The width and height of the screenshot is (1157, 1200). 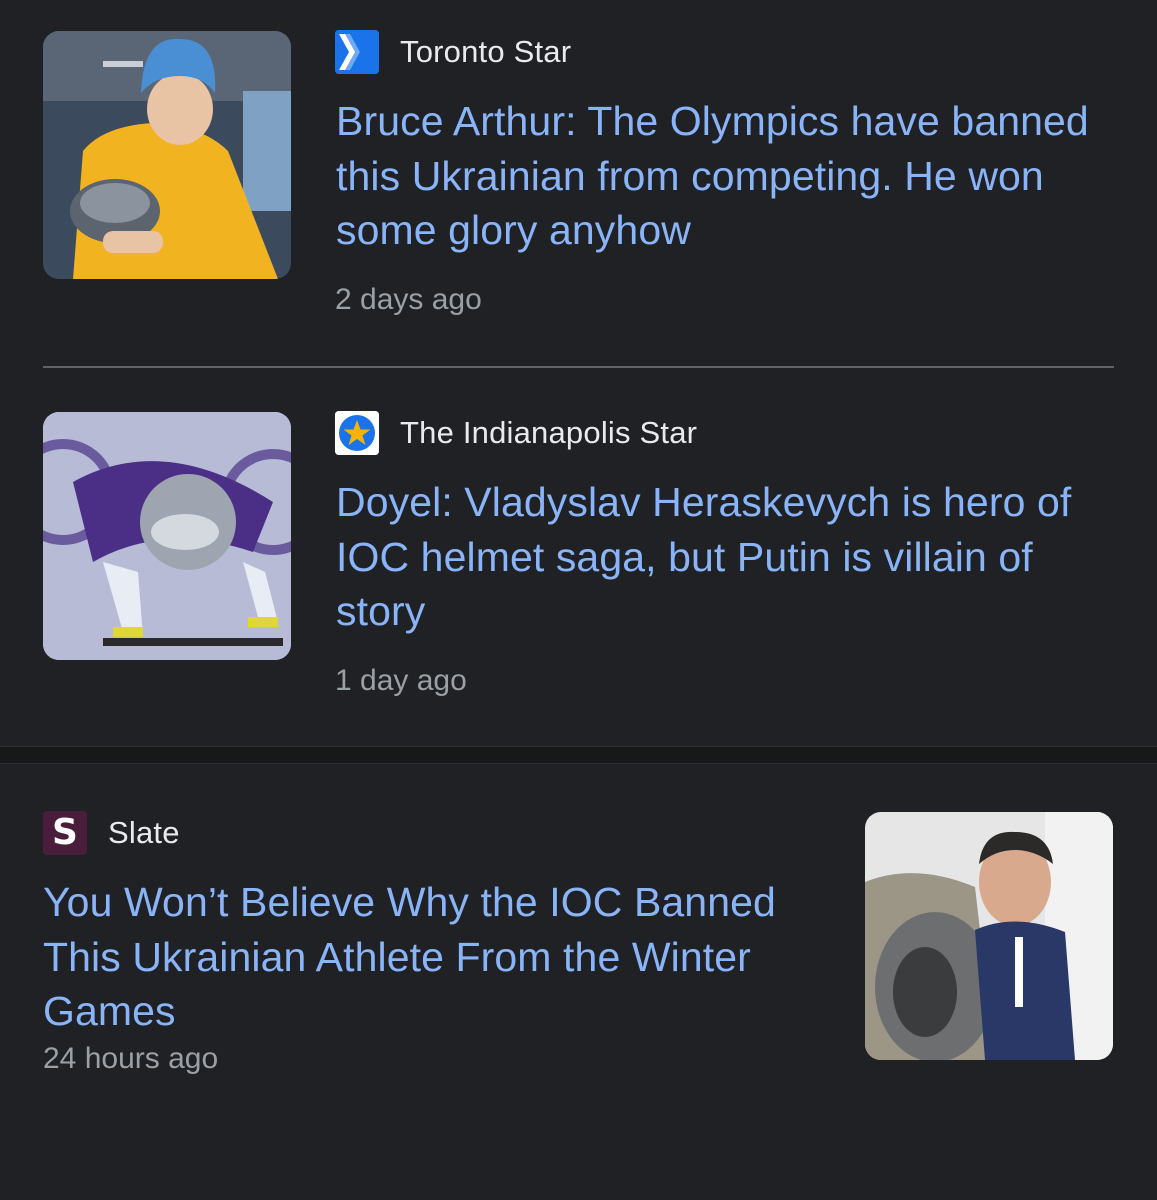 I want to click on article-timestamp: 2 days ago, so click(x=408, y=299).